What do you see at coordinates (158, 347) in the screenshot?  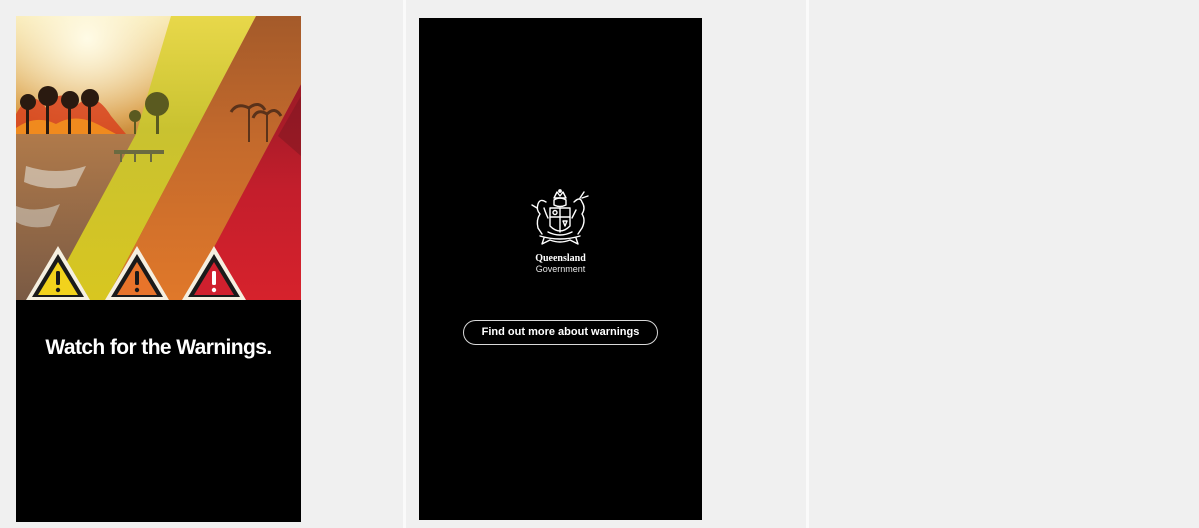 I see `headline-text: Watch for the Warnings.` at bounding box center [158, 347].